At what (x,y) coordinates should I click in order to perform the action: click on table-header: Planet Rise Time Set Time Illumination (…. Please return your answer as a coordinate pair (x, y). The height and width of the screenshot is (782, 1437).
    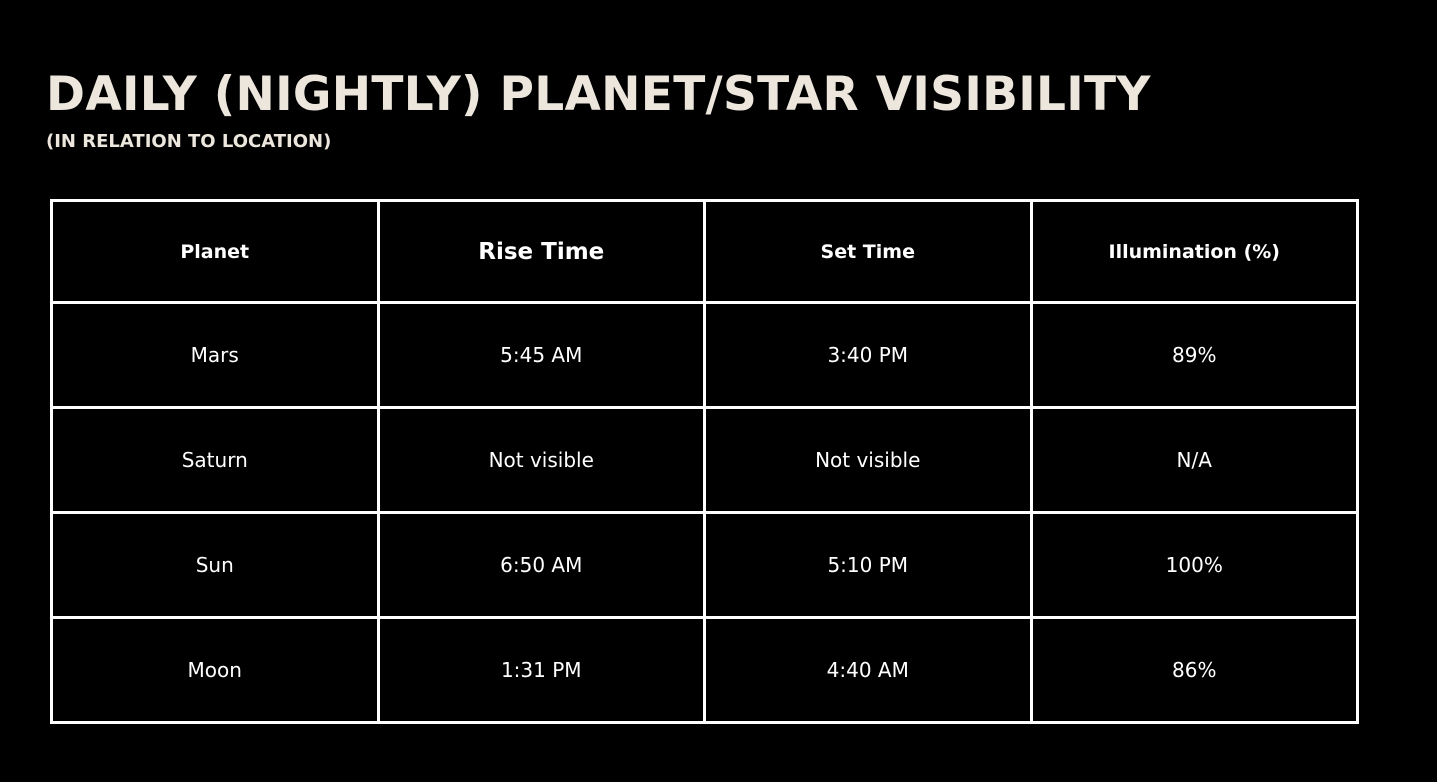
    Looking at the image, I should click on (704, 251).